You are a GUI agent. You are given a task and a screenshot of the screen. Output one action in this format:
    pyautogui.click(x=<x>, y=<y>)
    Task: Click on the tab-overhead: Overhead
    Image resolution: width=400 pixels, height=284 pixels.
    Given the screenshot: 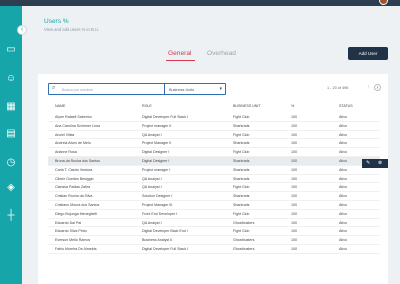 What is the action you would take?
    pyautogui.click(x=221, y=53)
    